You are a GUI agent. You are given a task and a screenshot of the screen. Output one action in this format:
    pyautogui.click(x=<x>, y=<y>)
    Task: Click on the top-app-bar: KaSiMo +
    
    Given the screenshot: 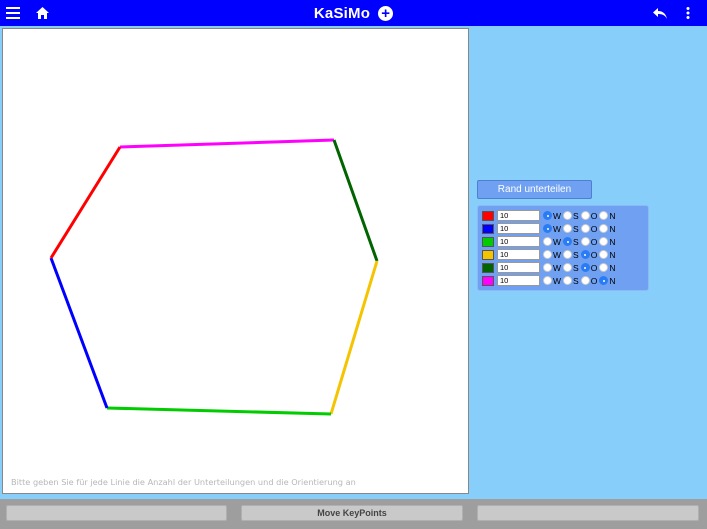 What is the action you would take?
    pyautogui.click(x=353, y=13)
    